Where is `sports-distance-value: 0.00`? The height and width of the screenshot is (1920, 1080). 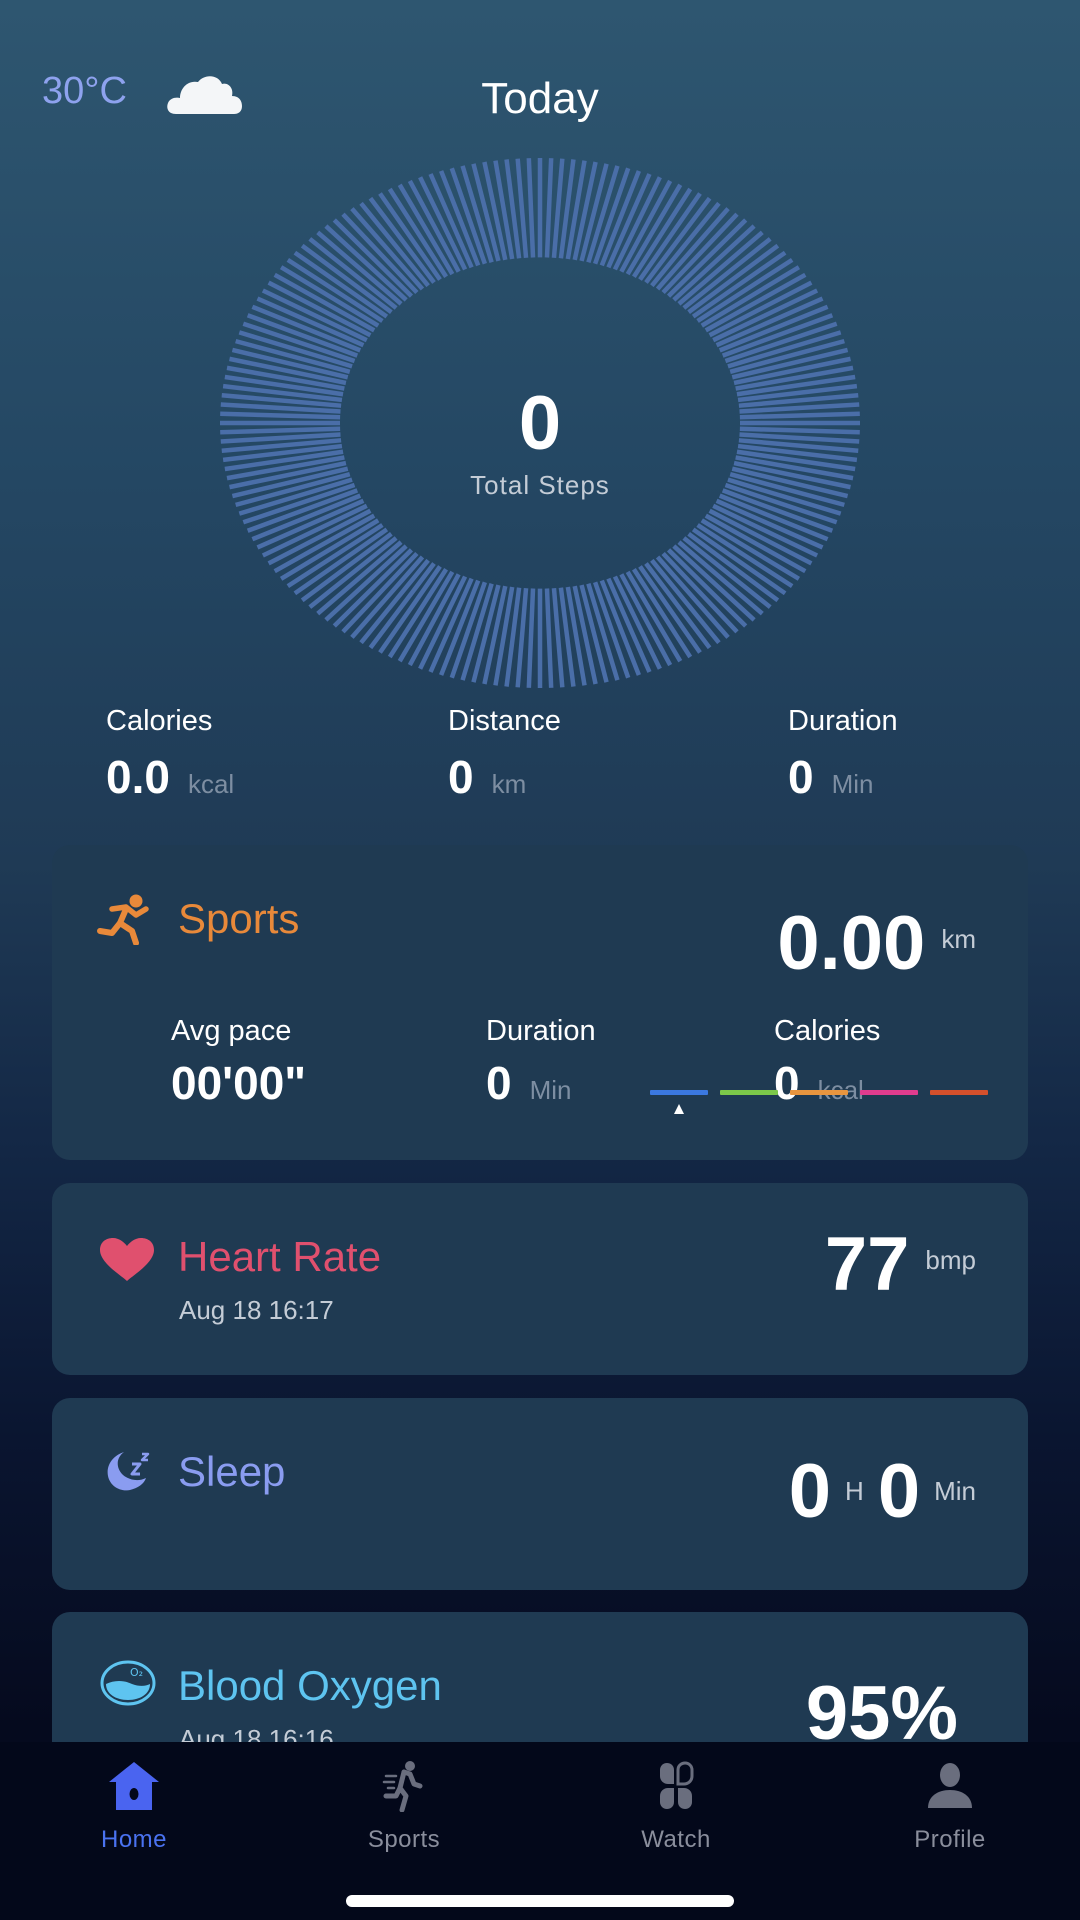 sports-distance-value: 0.00 is located at coordinates (851, 943).